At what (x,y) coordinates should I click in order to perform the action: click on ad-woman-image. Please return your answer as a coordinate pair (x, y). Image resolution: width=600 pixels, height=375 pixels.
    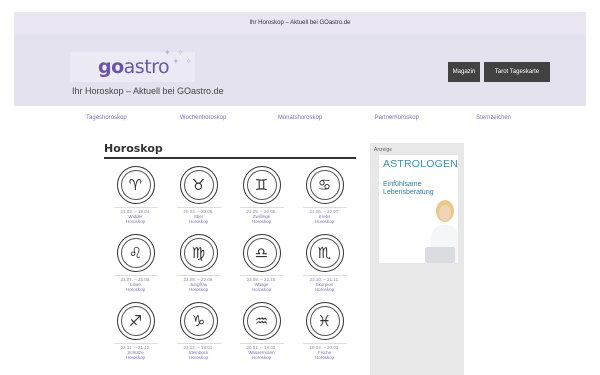
    Looking at the image, I should click on (441, 231).